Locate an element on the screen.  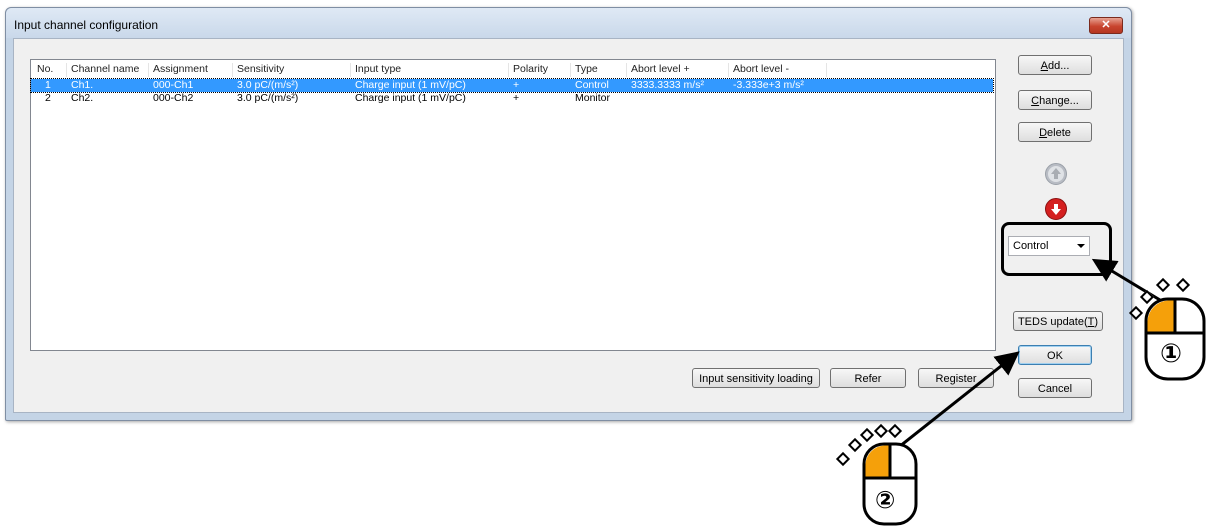
step2-label: ② is located at coordinates (885, 500).